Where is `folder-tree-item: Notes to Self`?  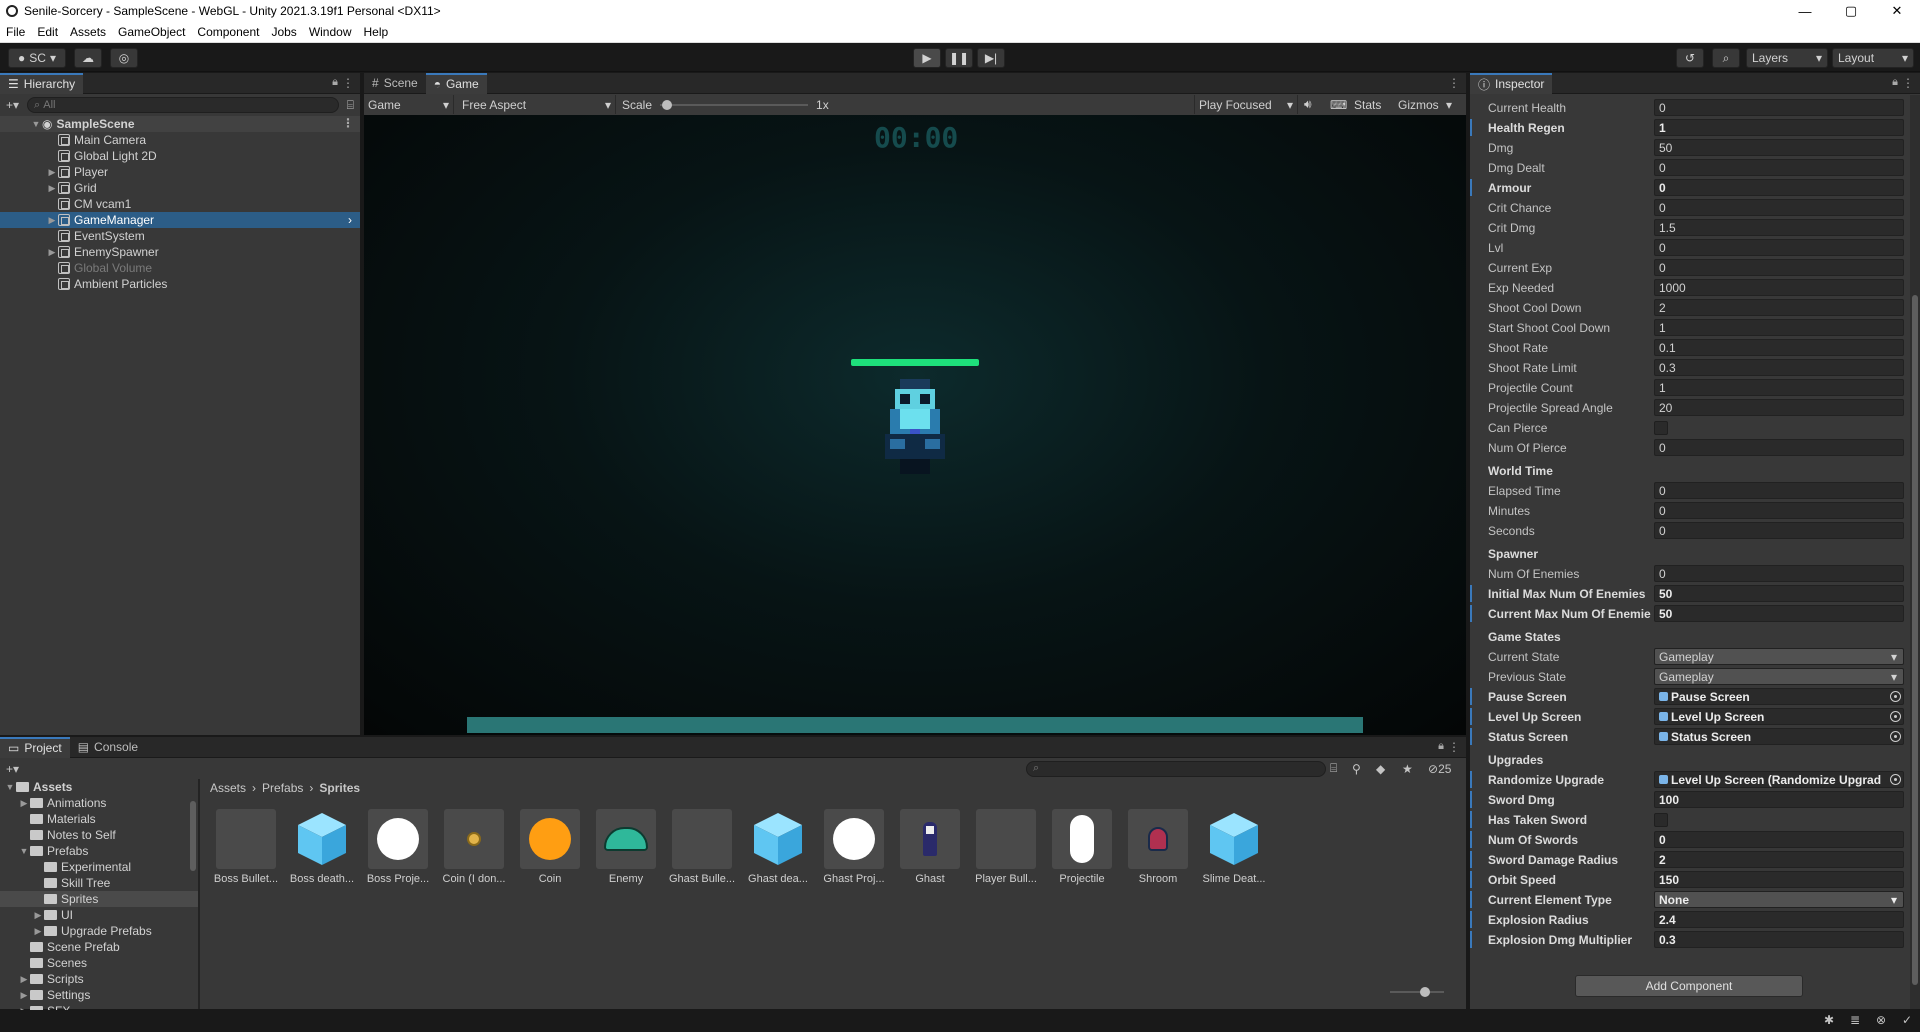
folder-tree-item: Notes to Self is located at coordinates (99, 835).